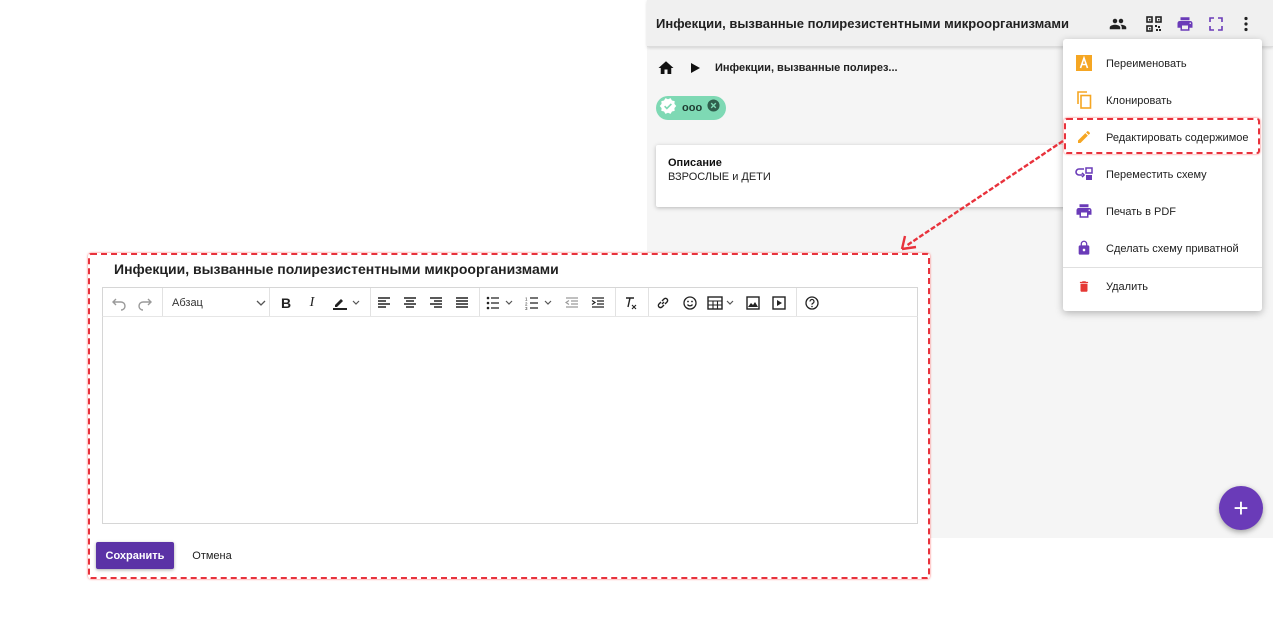  I want to click on tag-chip: ооо, so click(691, 108).